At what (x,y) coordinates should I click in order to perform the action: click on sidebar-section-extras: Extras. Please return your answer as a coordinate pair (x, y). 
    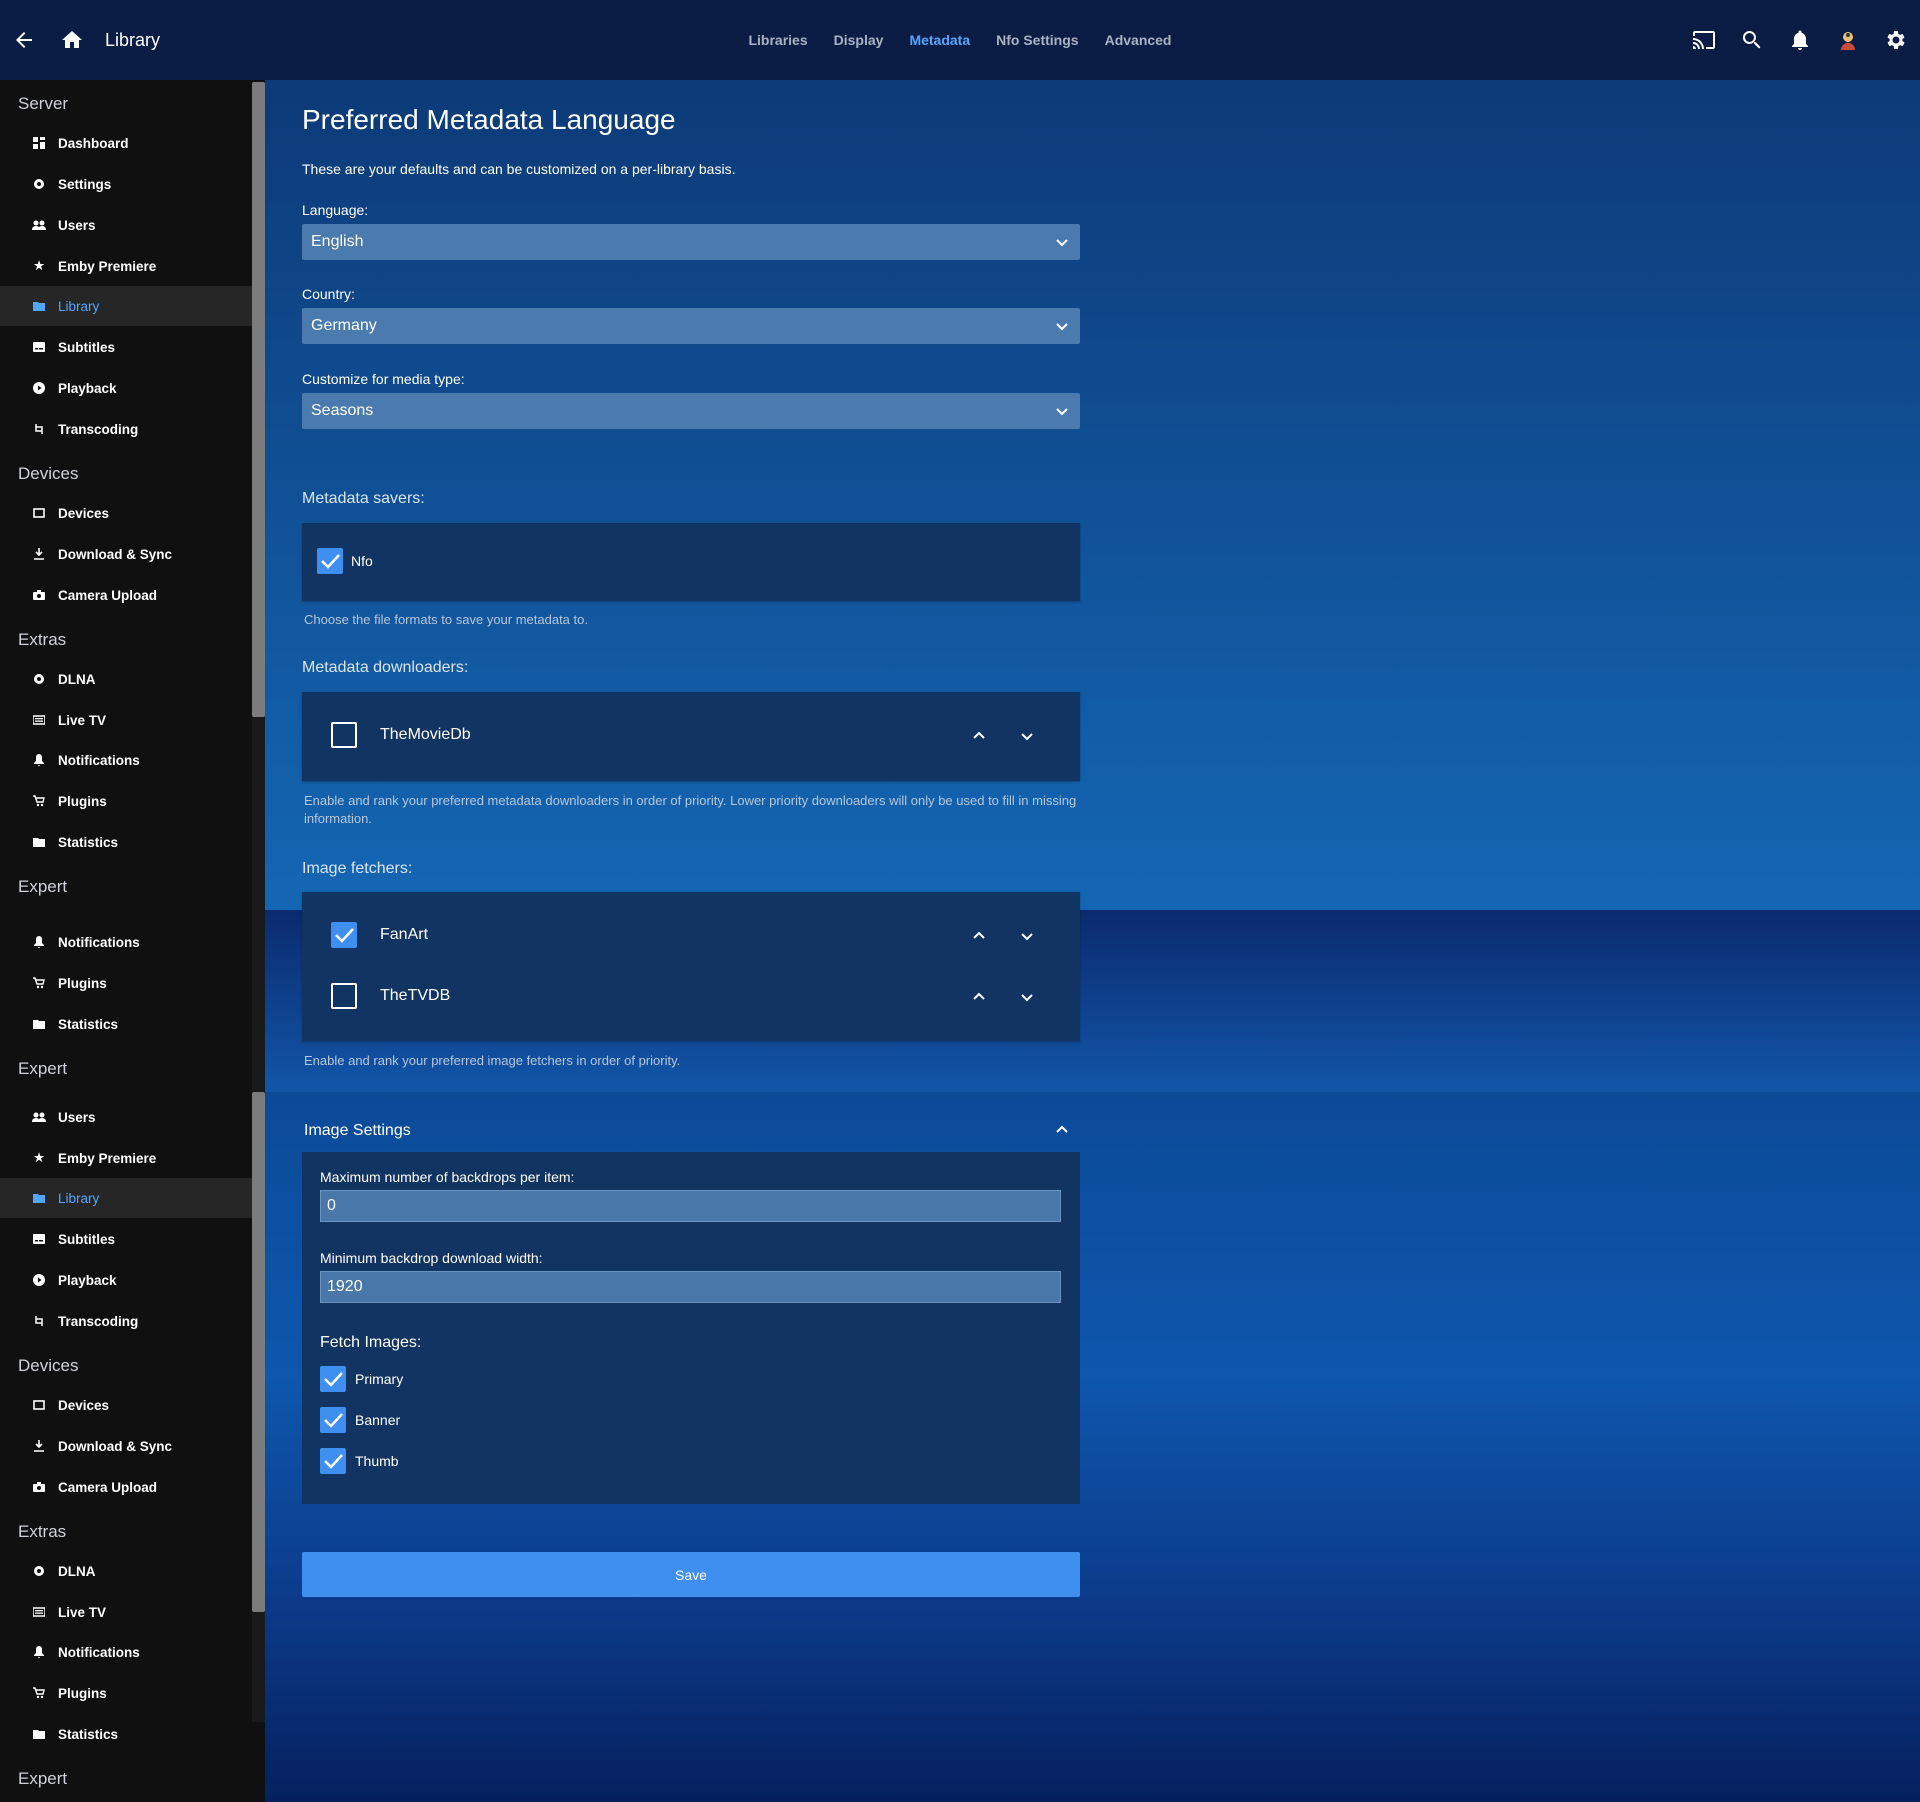
    Looking at the image, I should click on (42, 639).